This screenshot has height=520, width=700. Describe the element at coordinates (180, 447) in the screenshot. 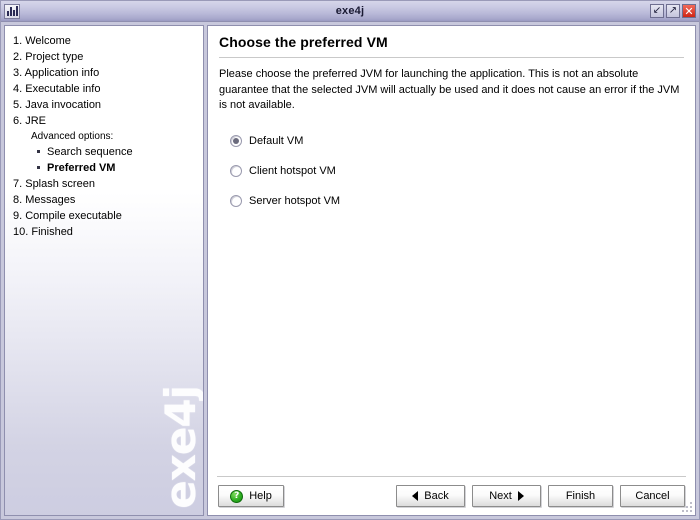

I see `exe4j-watermark-logo: exe4j` at that location.